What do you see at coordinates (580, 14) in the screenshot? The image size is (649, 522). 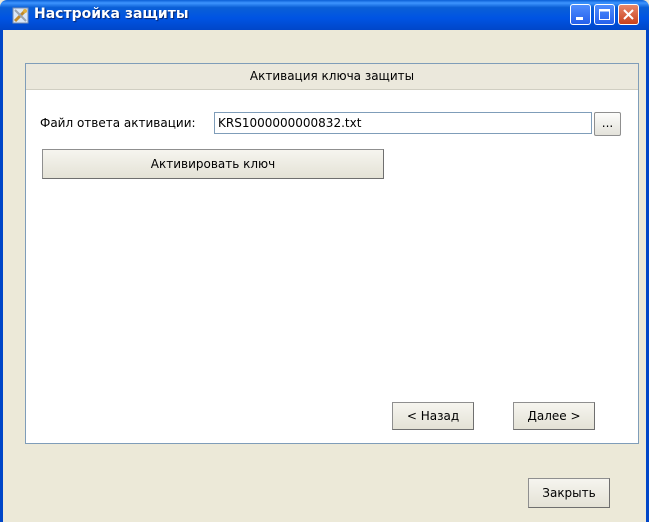 I see `minimize-button` at bounding box center [580, 14].